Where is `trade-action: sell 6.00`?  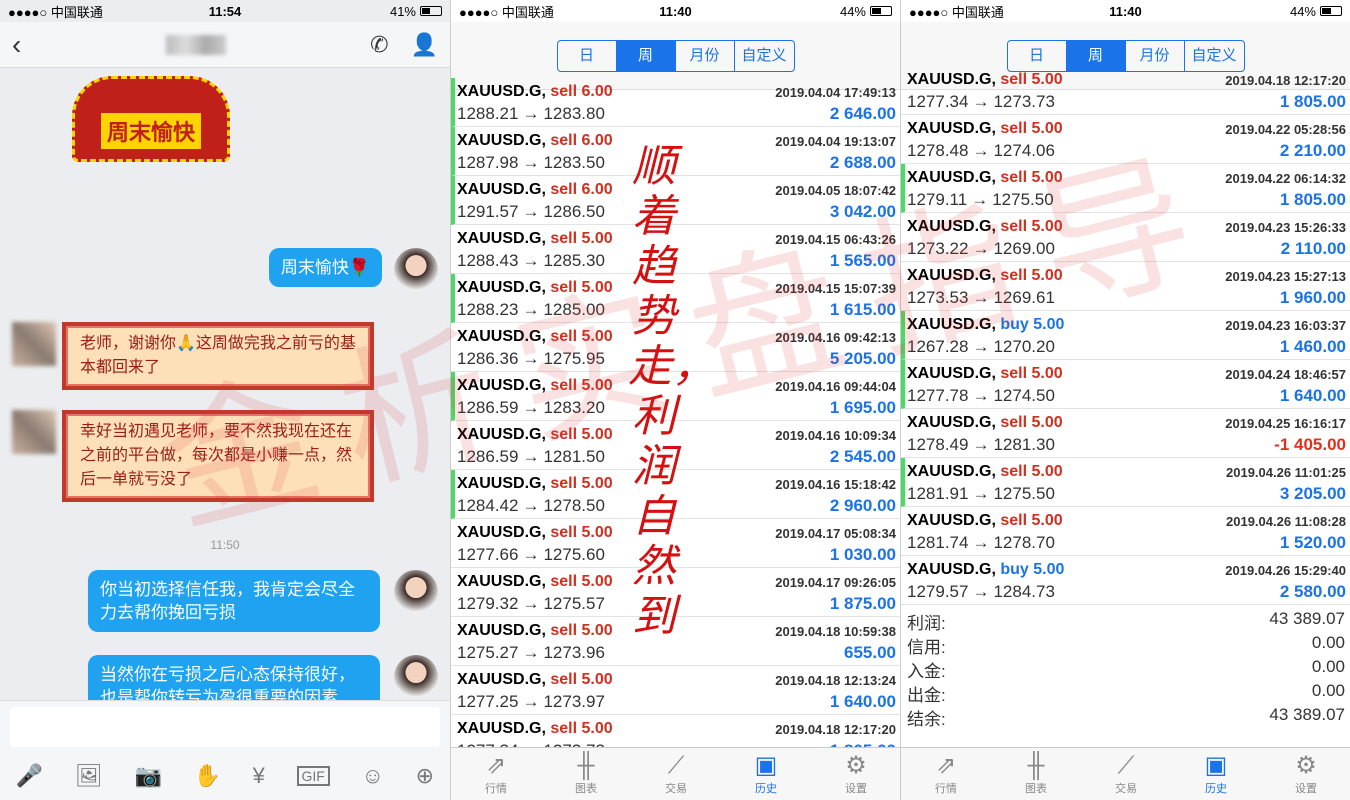 trade-action: sell 6.00 is located at coordinates (581, 189).